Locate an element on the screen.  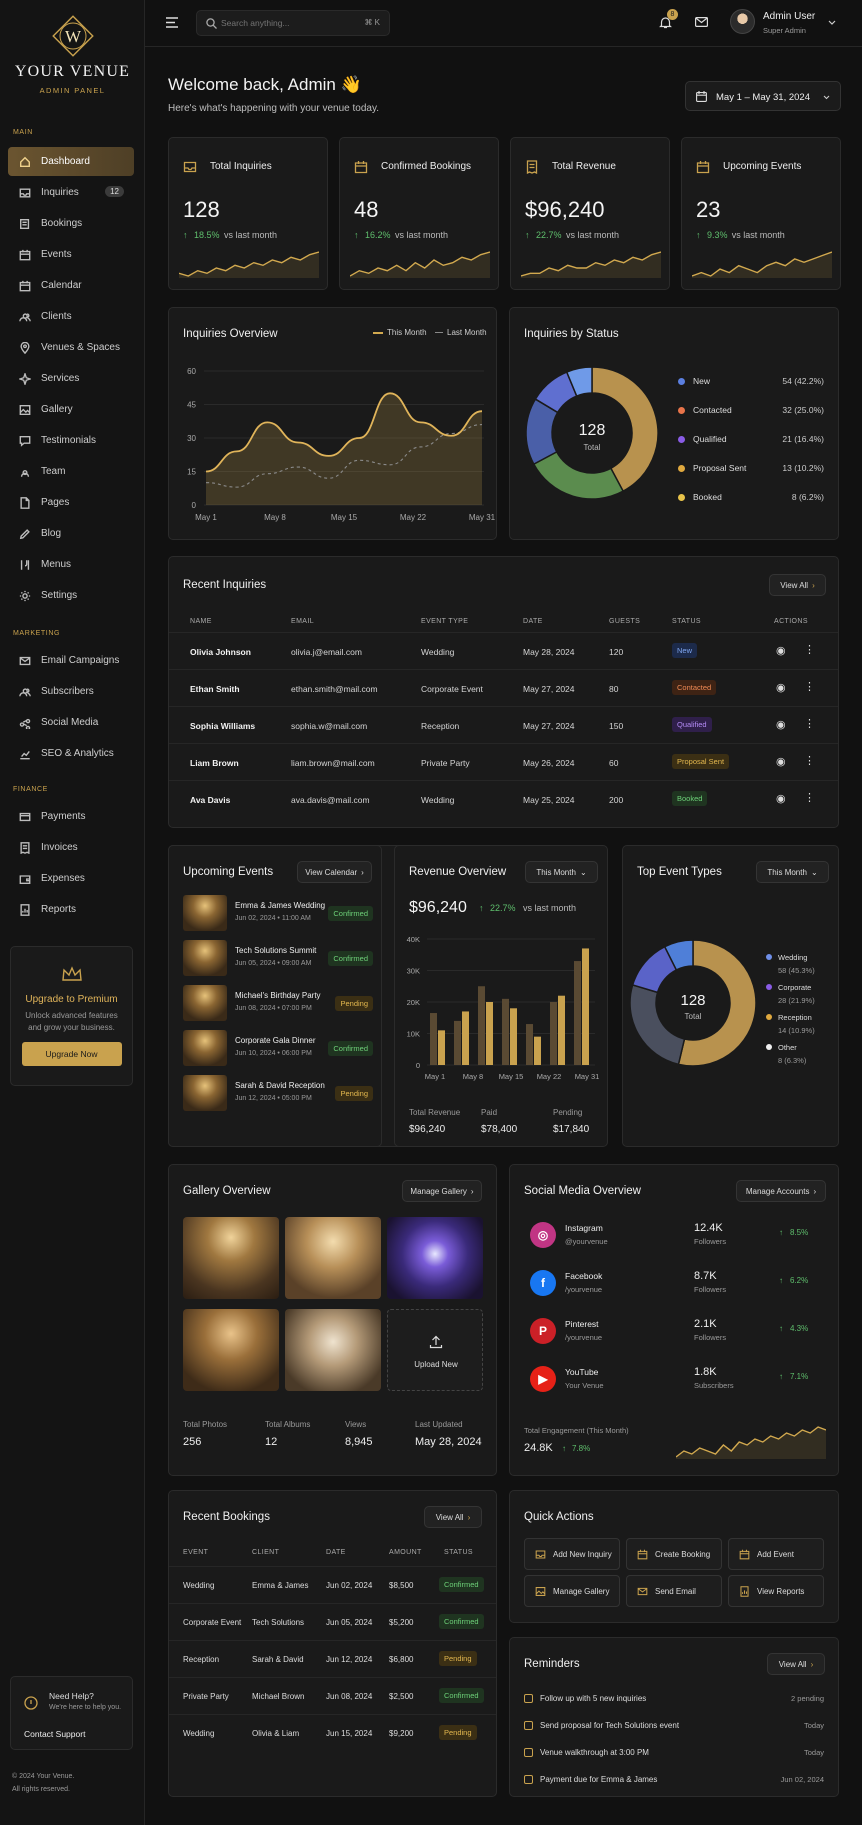
sidebar-item-menus: Menus is located at coordinates (71, 564).